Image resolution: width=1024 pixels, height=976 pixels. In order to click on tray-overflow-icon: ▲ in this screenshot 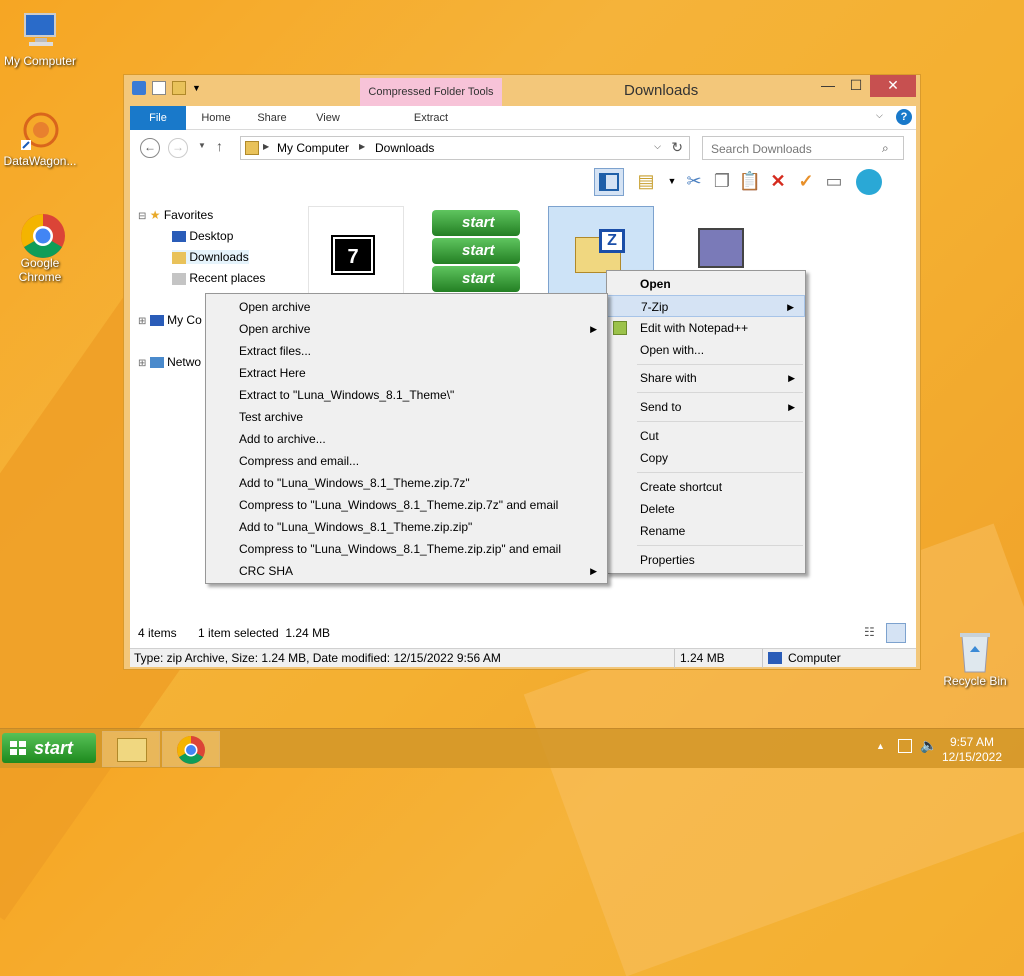, I will do `click(880, 746)`.